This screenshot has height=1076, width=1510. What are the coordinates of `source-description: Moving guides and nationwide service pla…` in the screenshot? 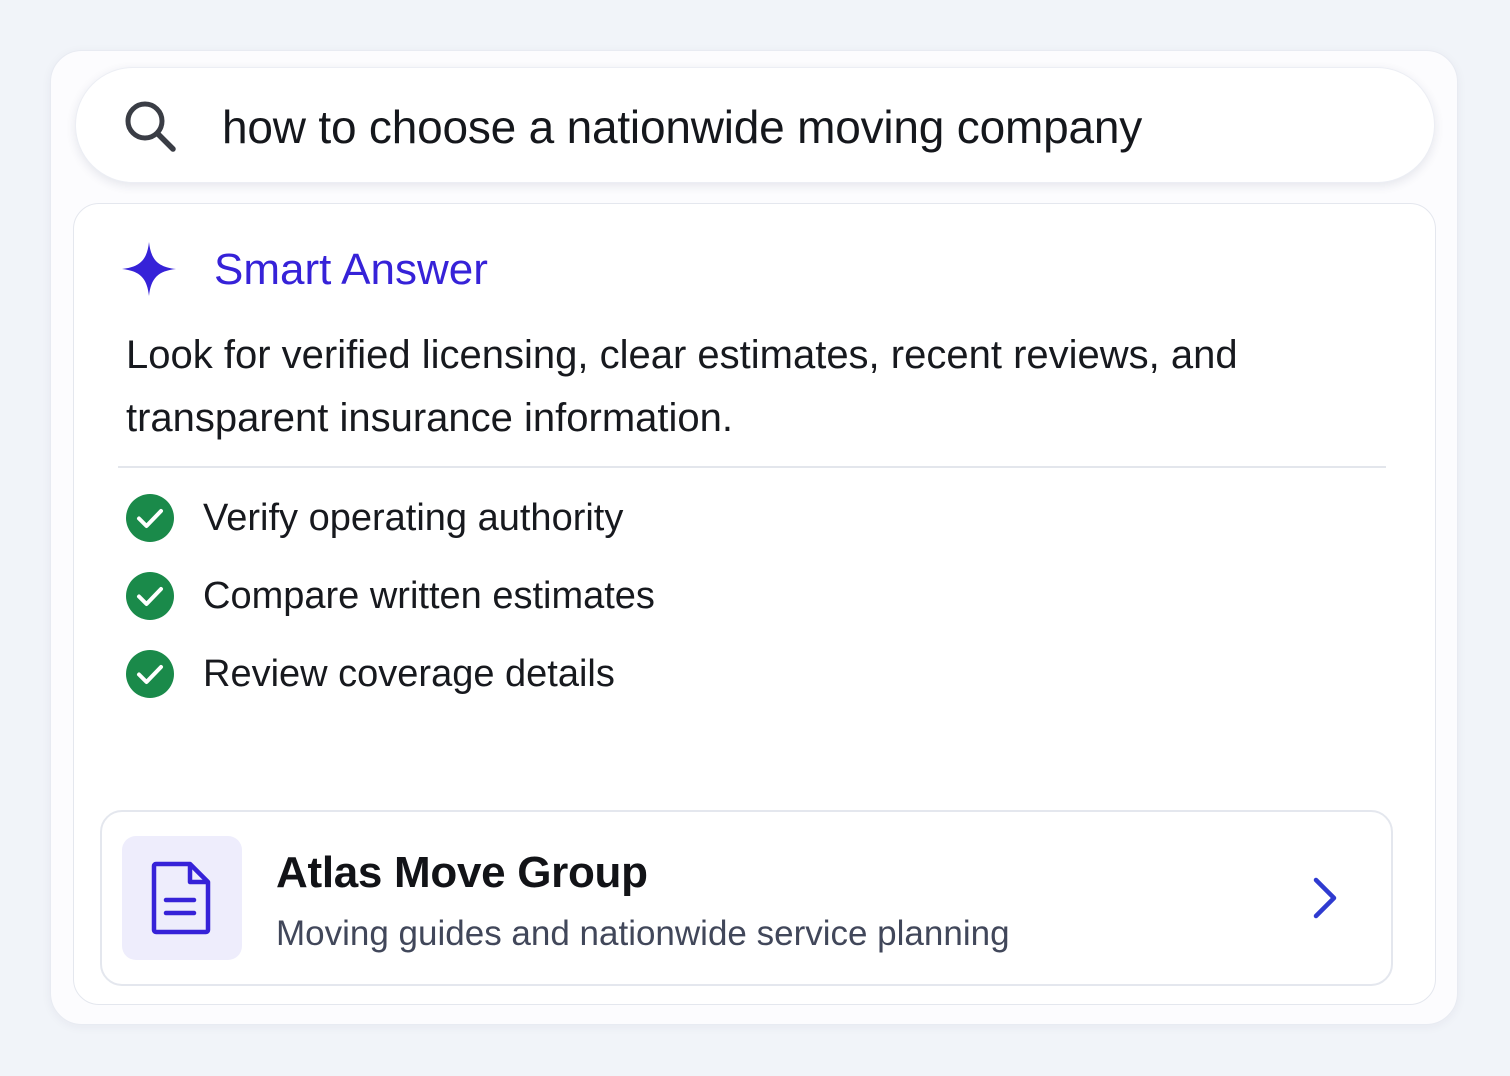 It's located at (643, 933).